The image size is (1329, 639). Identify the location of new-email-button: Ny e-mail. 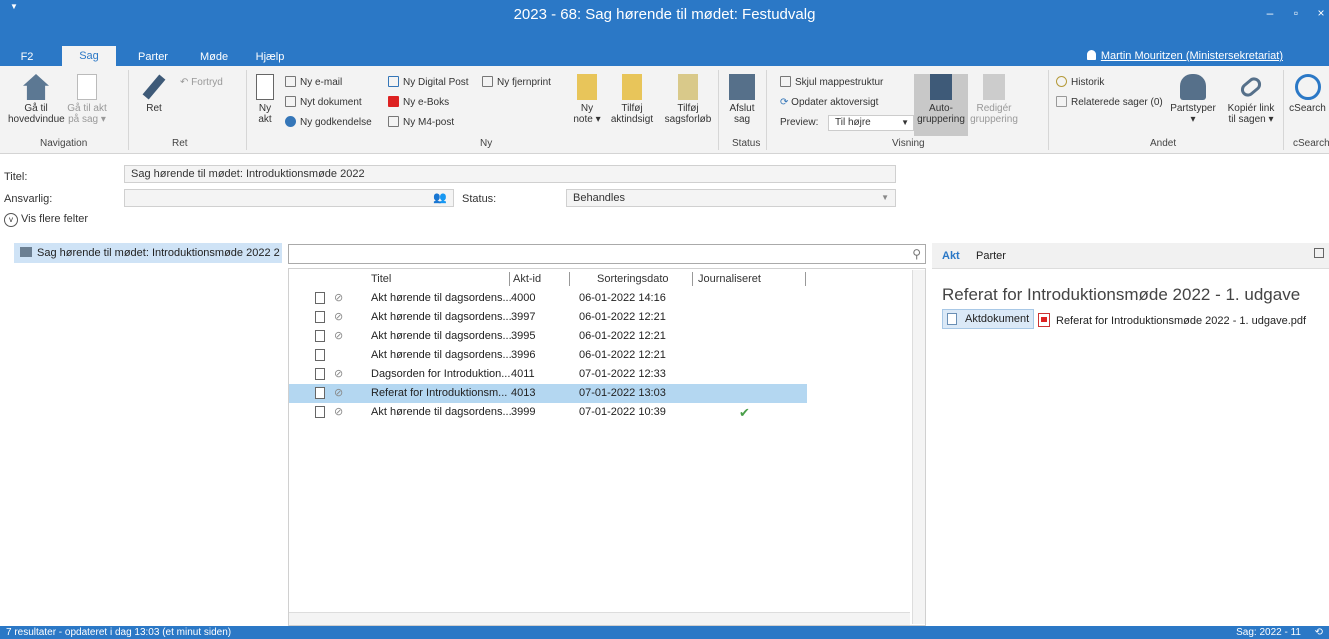
(313, 83).